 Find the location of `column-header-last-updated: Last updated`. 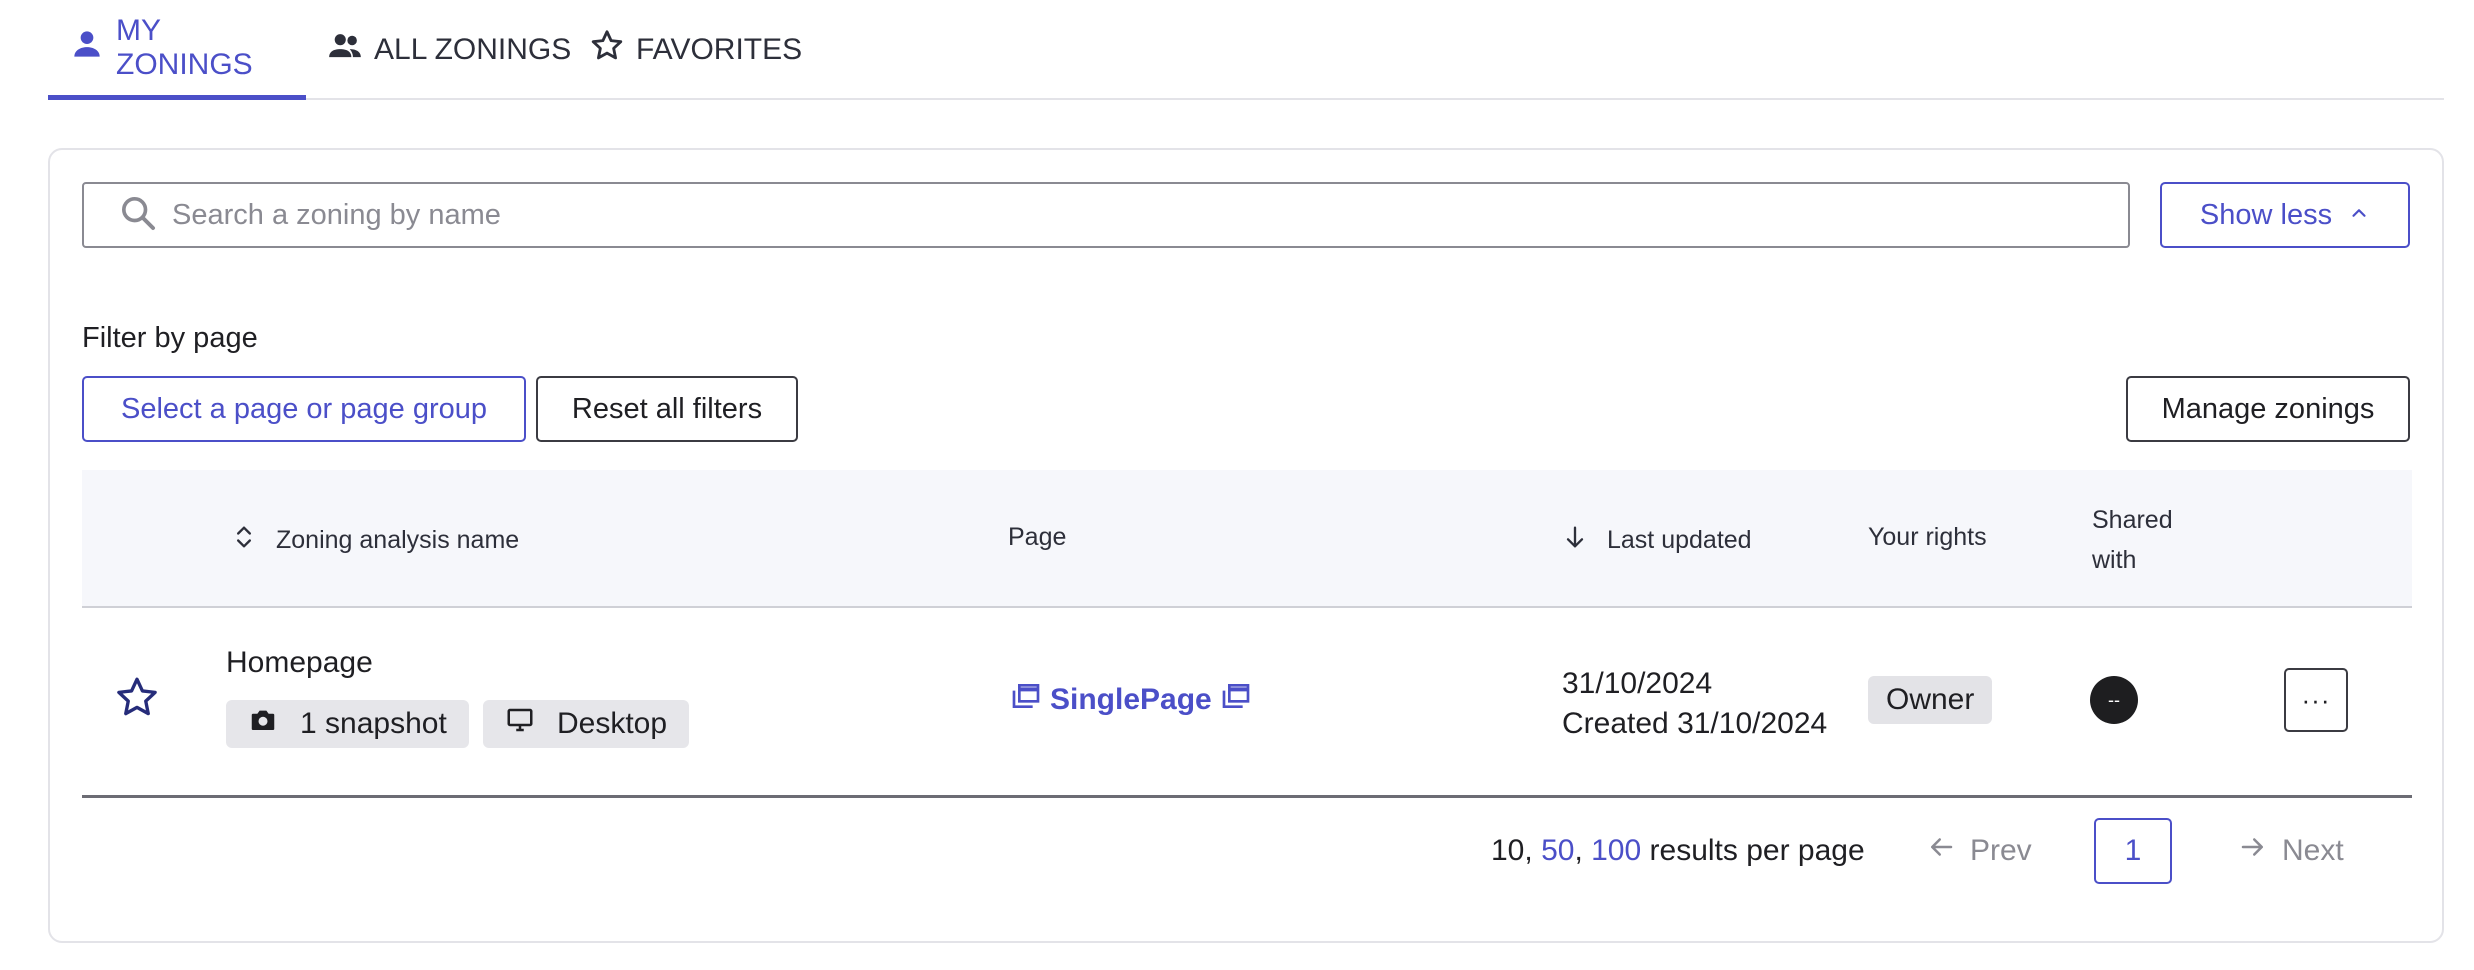

column-header-last-updated: Last updated is located at coordinates (1656, 540).